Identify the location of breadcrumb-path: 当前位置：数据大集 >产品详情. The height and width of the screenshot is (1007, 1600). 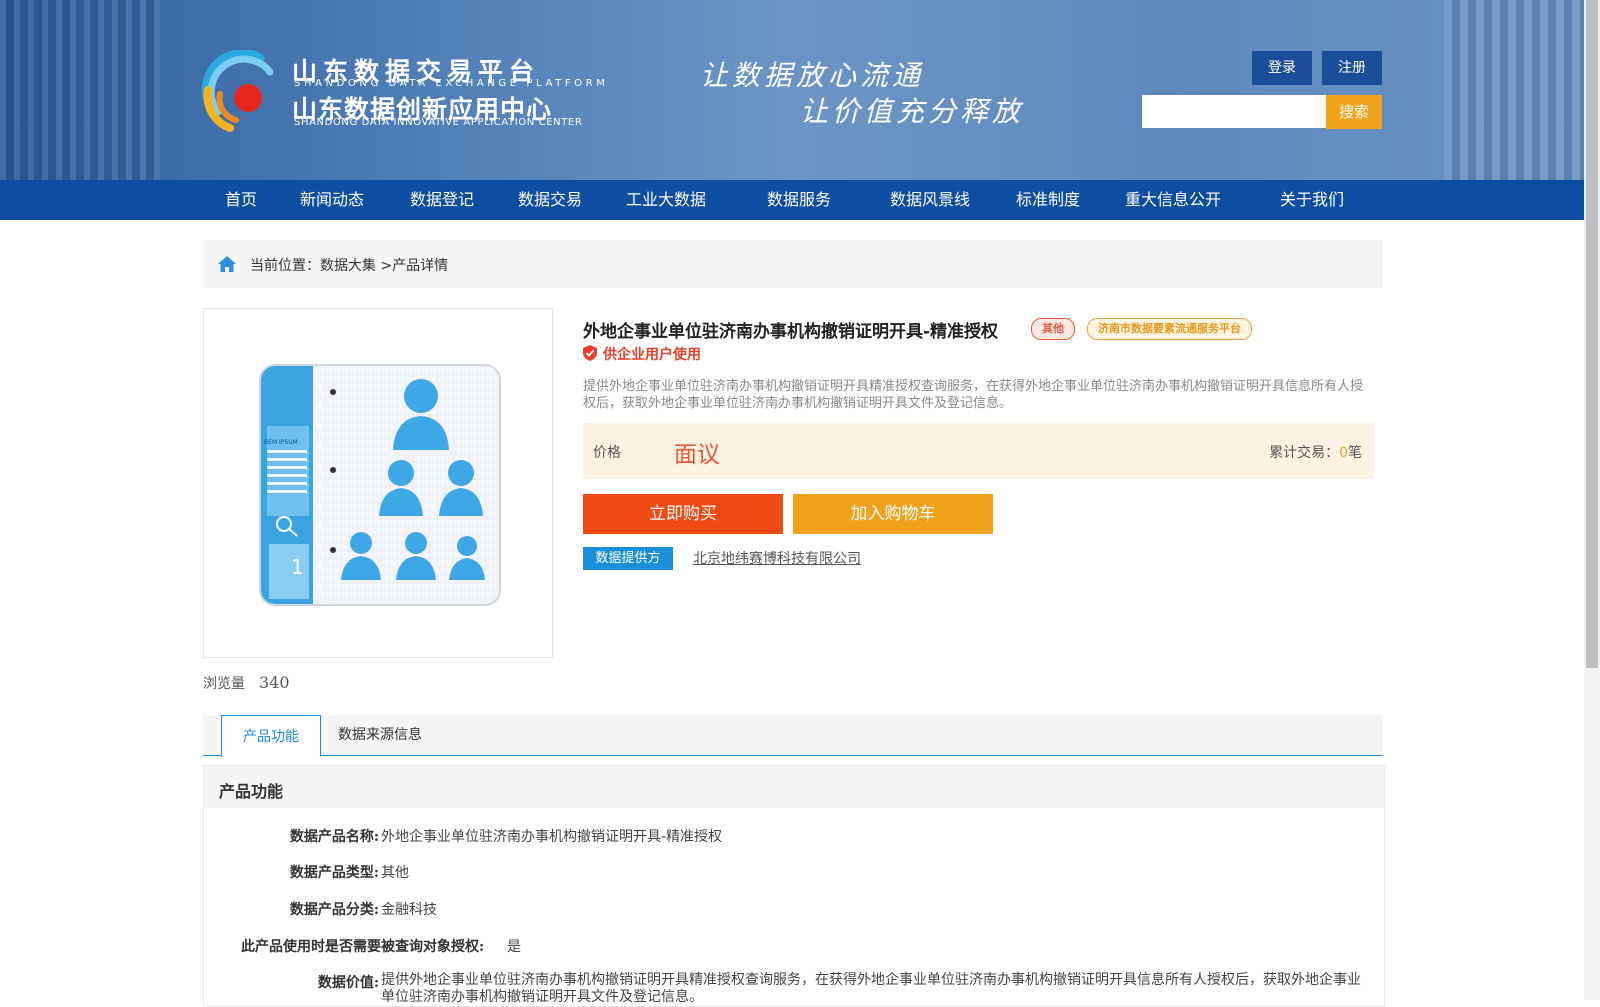
(349, 265).